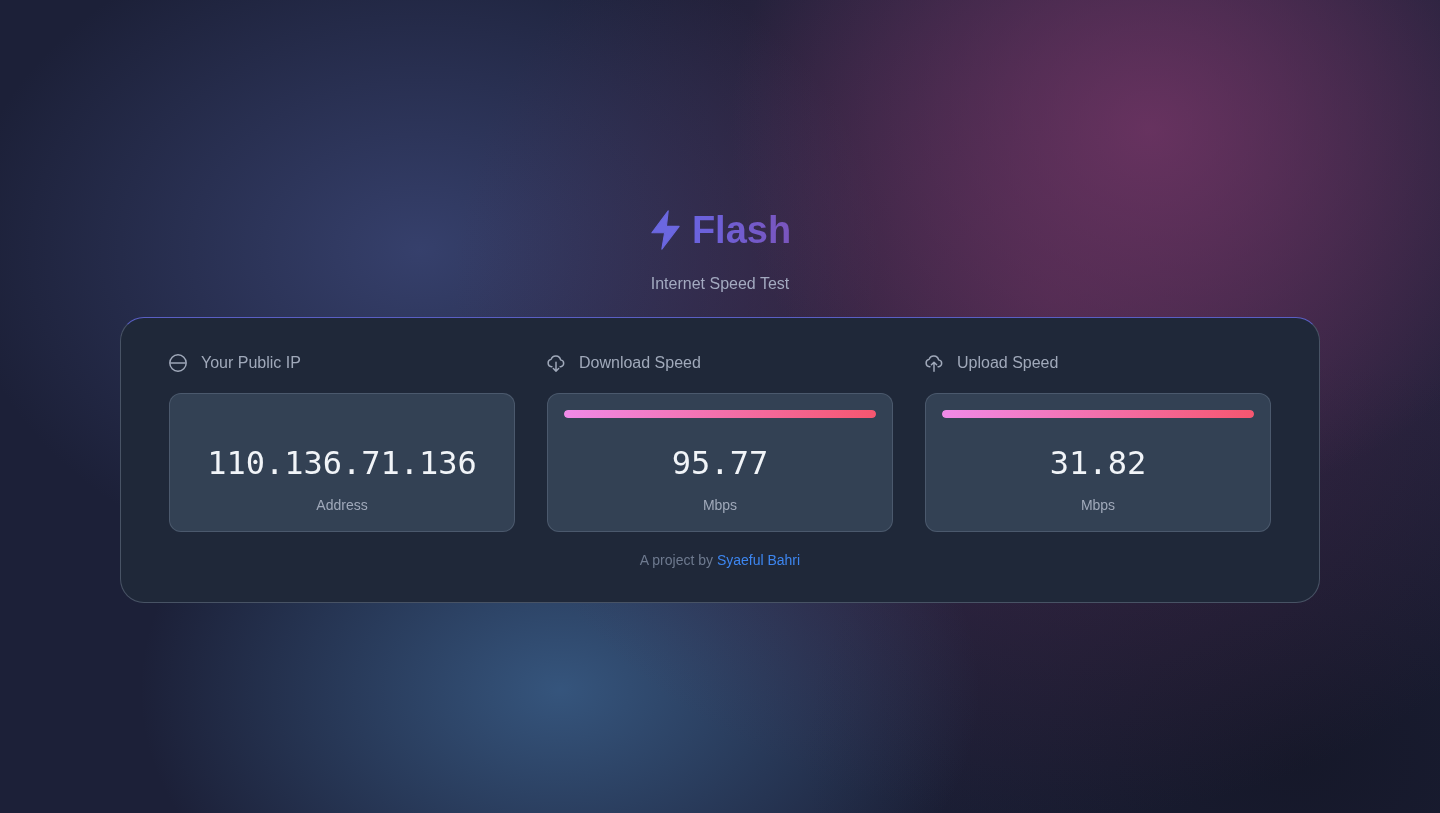 This screenshot has width=1440, height=813. Describe the element at coordinates (178, 363) in the screenshot. I see `circle-minus-icon` at that location.